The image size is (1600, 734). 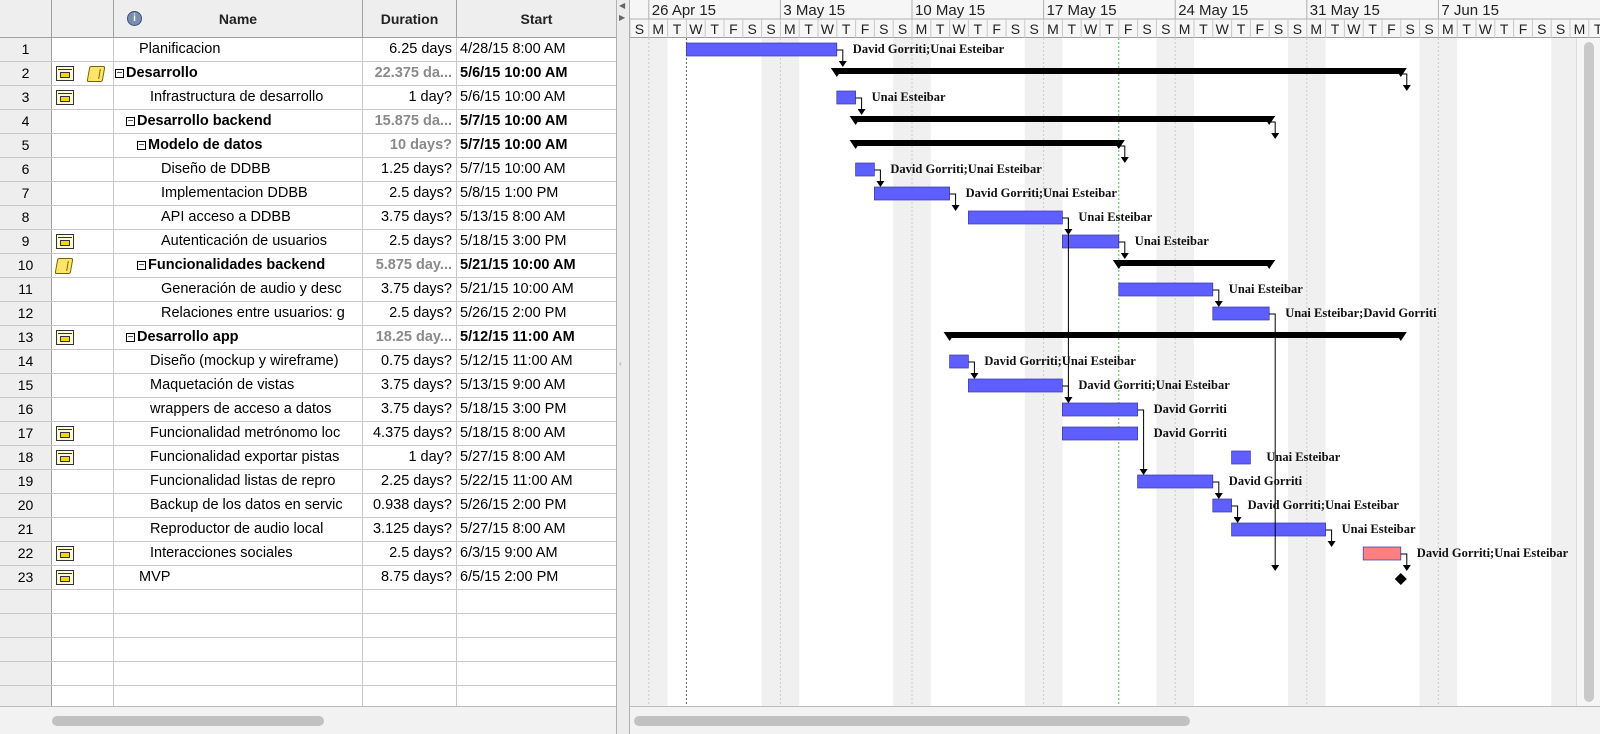 I want to click on task-start: 5/12/15 11:00 AM, so click(x=536, y=361).